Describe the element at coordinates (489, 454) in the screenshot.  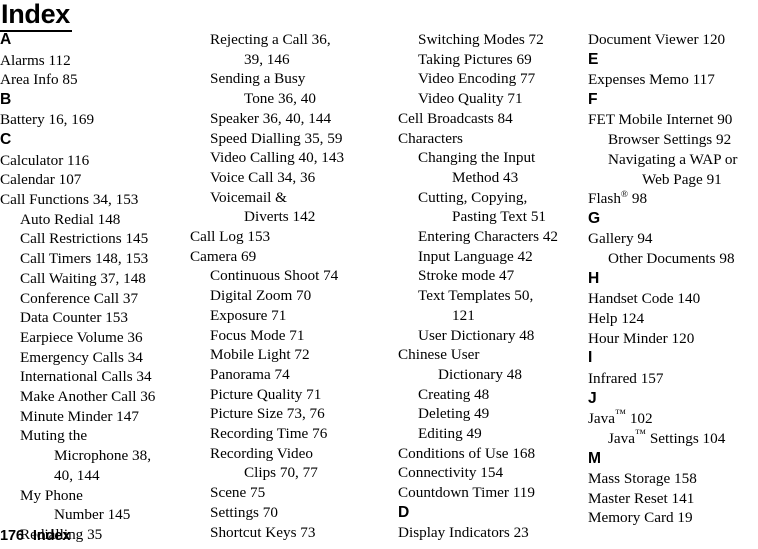
I see `index-entry: Conditions of Use 168` at that location.